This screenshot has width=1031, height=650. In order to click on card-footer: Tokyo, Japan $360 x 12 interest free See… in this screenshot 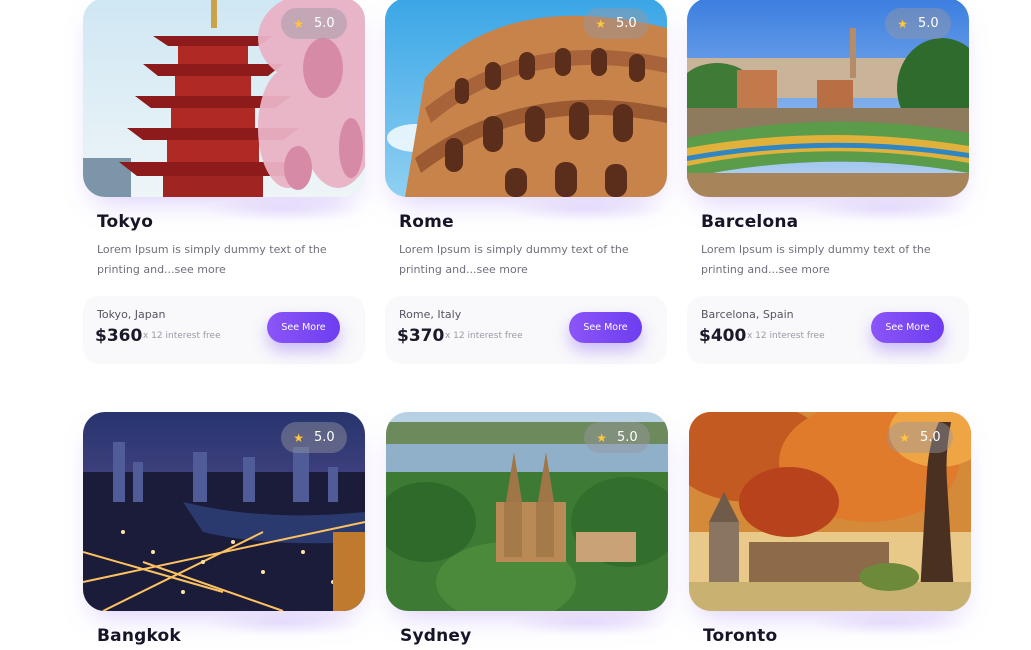, I will do `click(224, 330)`.